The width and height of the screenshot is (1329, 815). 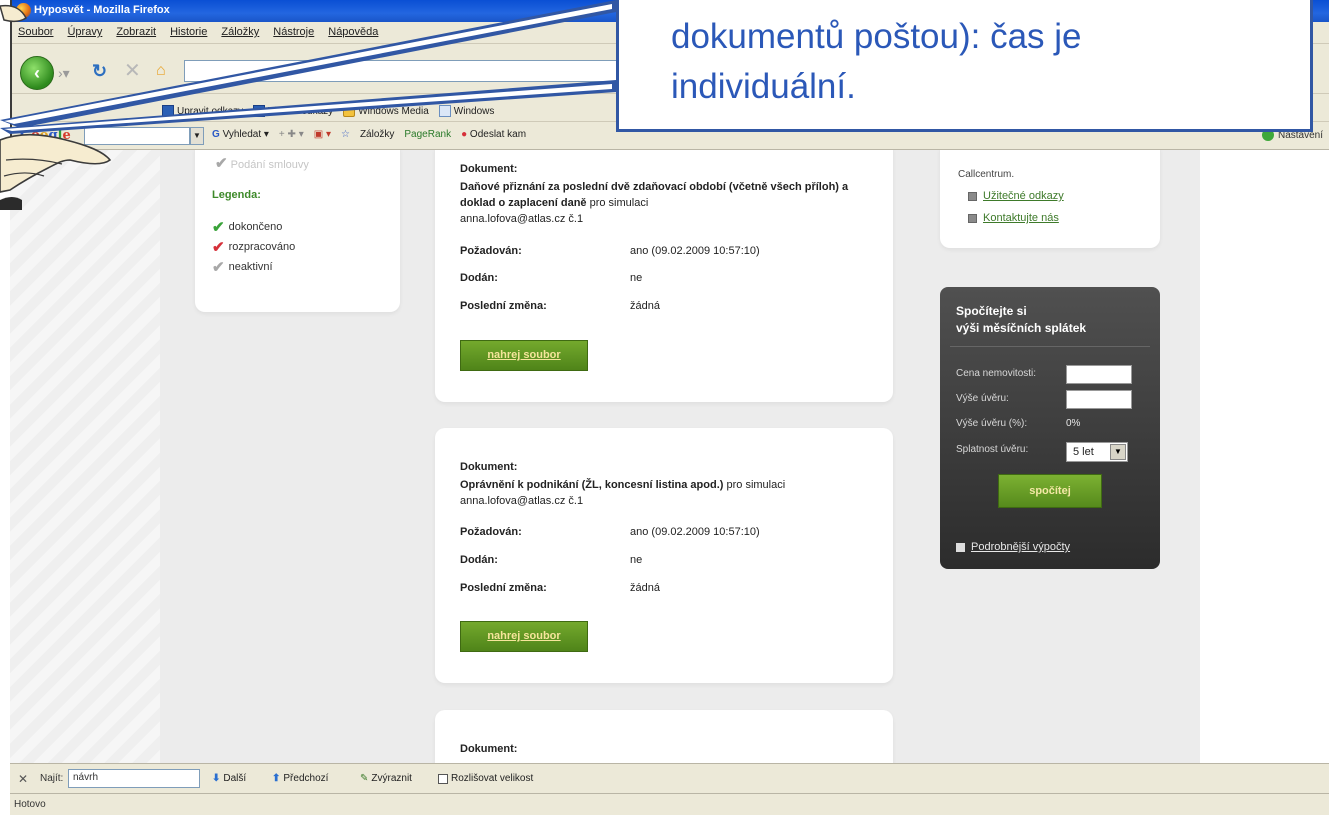 What do you see at coordinates (763, 86) in the screenshot?
I see `callout-line-2: individuální.` at bounding box center [763, 86].